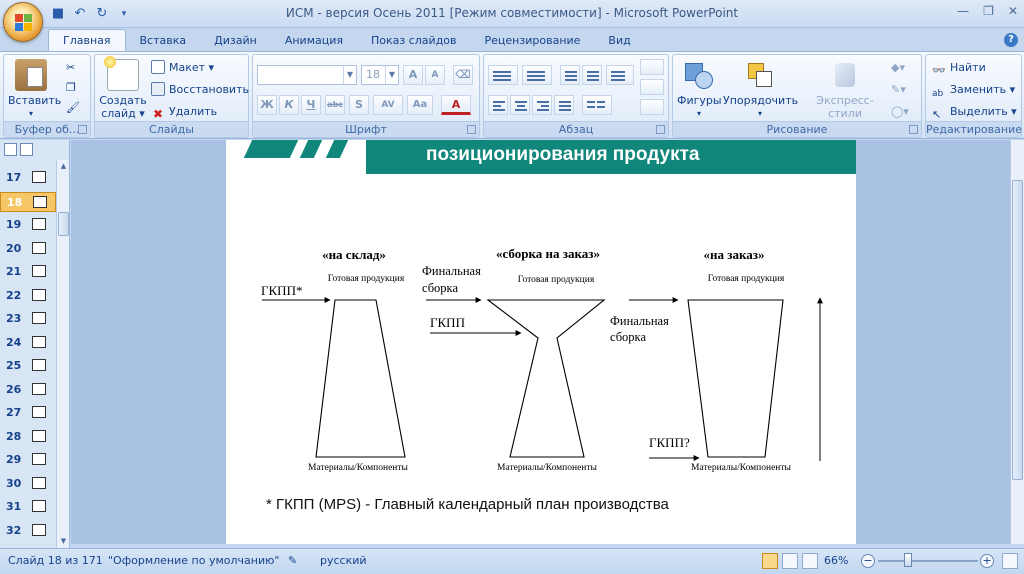 The image size is (1024, 574). Describe the element at coordinates (343, 560) in the screenshot. I see `language-indicator: русский` at that location.